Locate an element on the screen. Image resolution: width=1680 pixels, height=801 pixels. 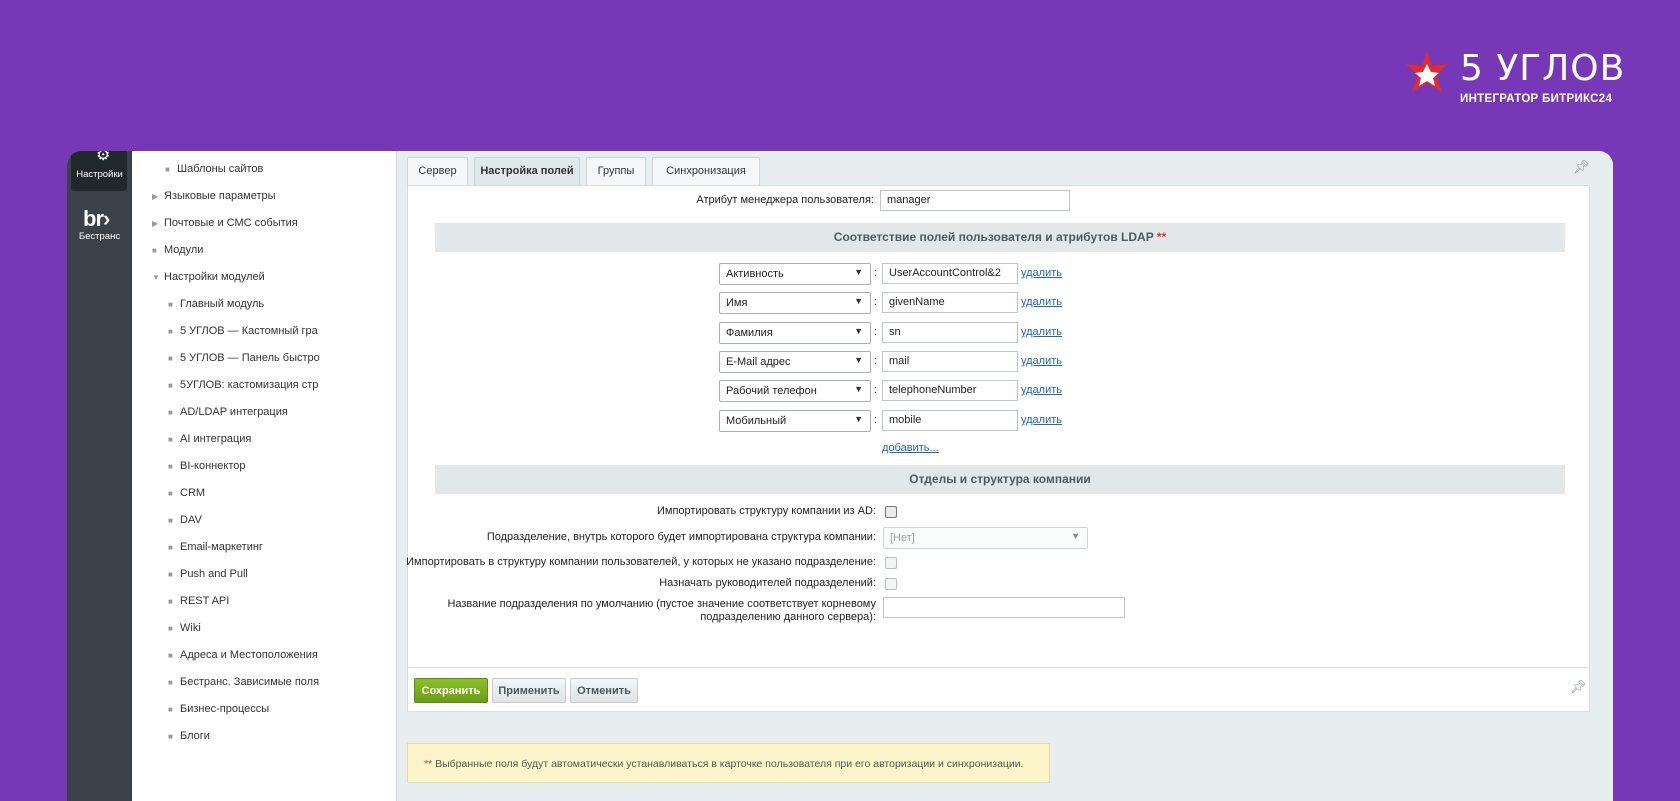
structure-section-title: Отделы и структура компании is located at coordinates (1000, 479).